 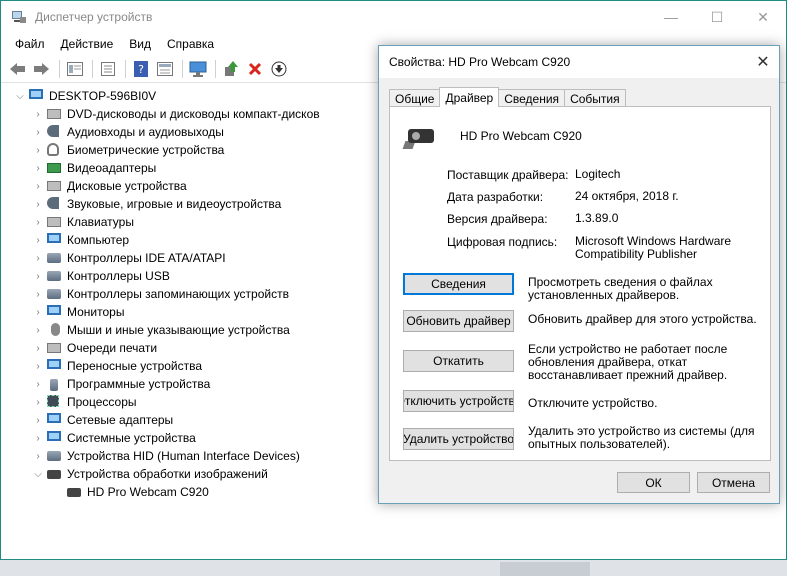 I want to click on storage-controller-icon, so click(x=55, y=294).